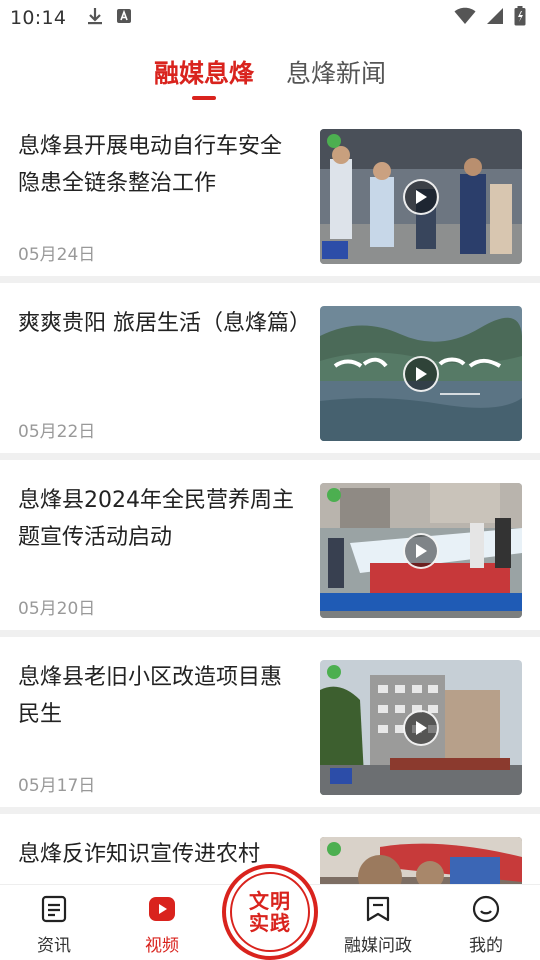 The width and height of the screenshot is (540, 960). Describe the element at coordinates (57, 786) in the screenshot. I see `news-date: 05月17日` at that location.